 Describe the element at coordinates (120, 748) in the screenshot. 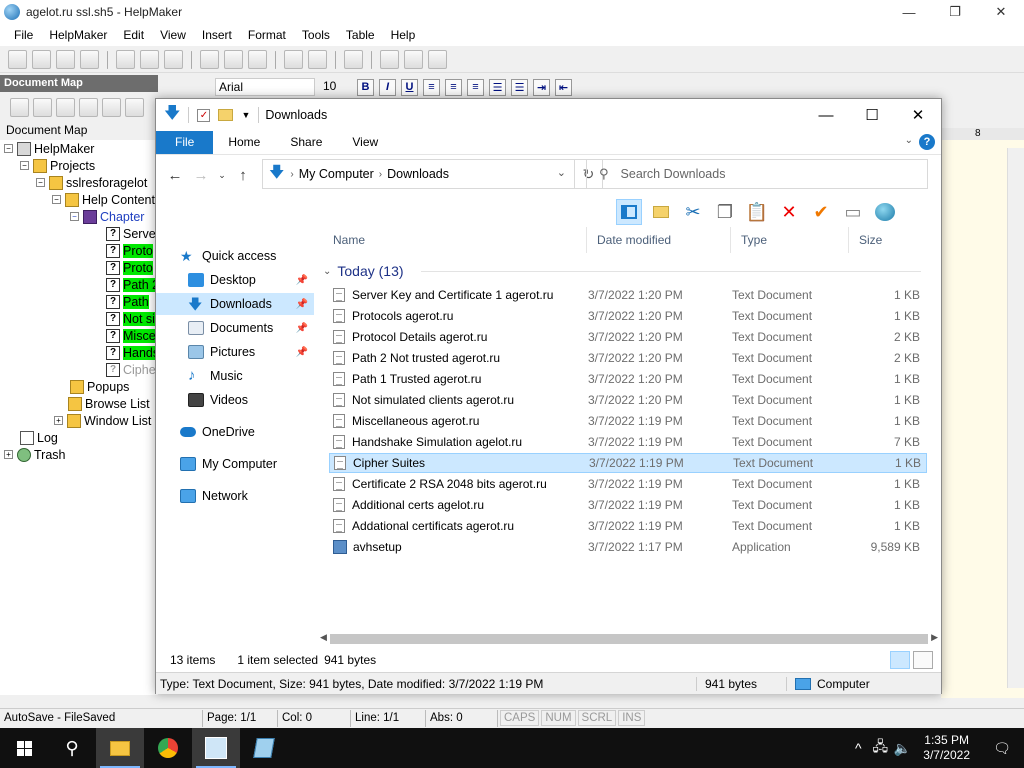

I see `taskbar-file-explorer` at that location.